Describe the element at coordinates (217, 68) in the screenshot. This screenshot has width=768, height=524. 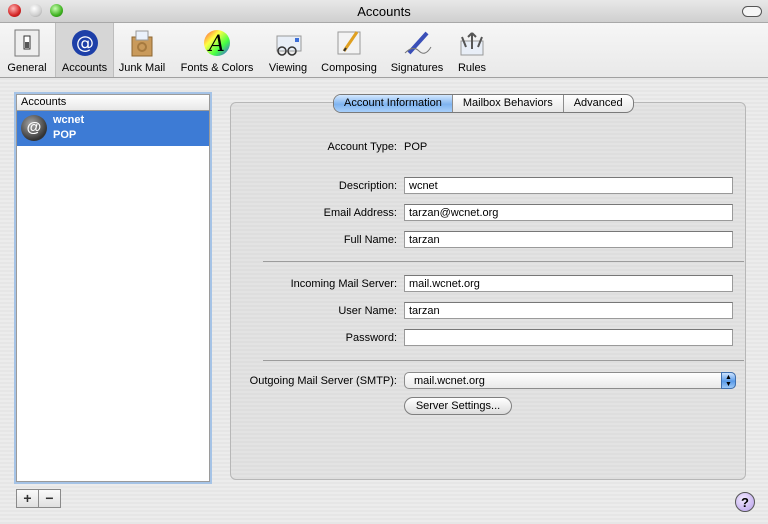
I see `toolbar-label: Fonts & Colors` at that location.